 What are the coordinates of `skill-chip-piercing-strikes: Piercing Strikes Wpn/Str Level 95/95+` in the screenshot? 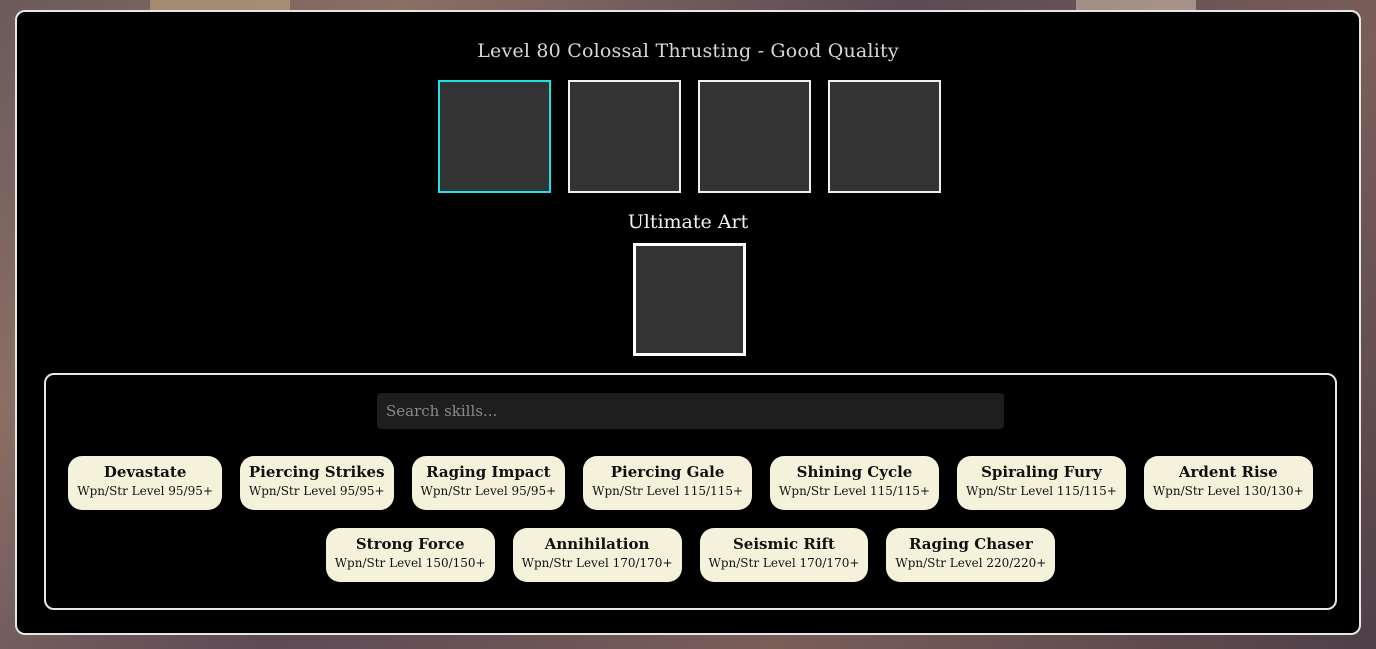 It's located at (316, 483).